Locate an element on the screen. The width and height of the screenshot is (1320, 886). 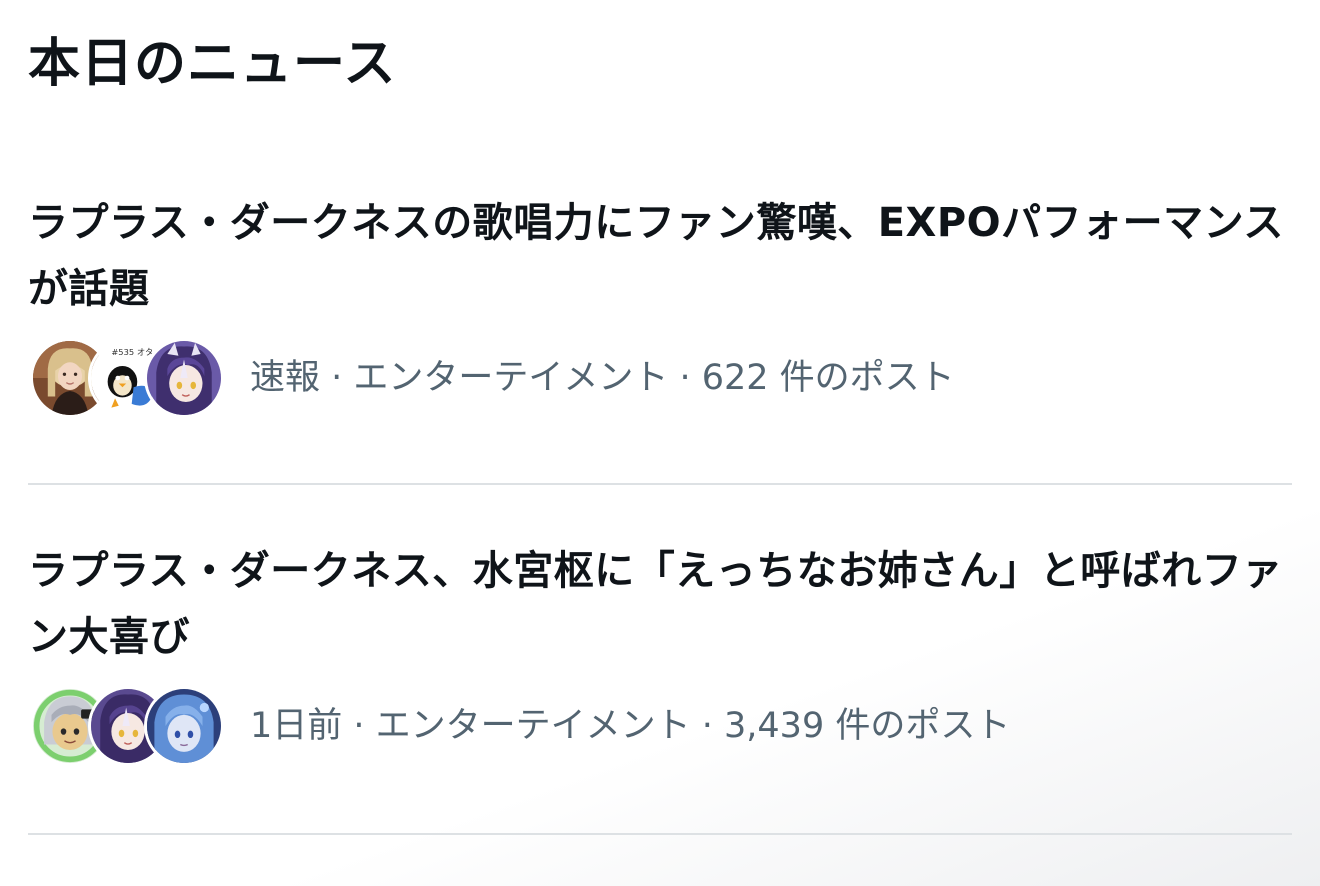
news-headline: ラプラス・ダークネスの歌唱力にファン驚嘆、EXPOパフォーマンスが話題 is located at coordinates (663, 256).